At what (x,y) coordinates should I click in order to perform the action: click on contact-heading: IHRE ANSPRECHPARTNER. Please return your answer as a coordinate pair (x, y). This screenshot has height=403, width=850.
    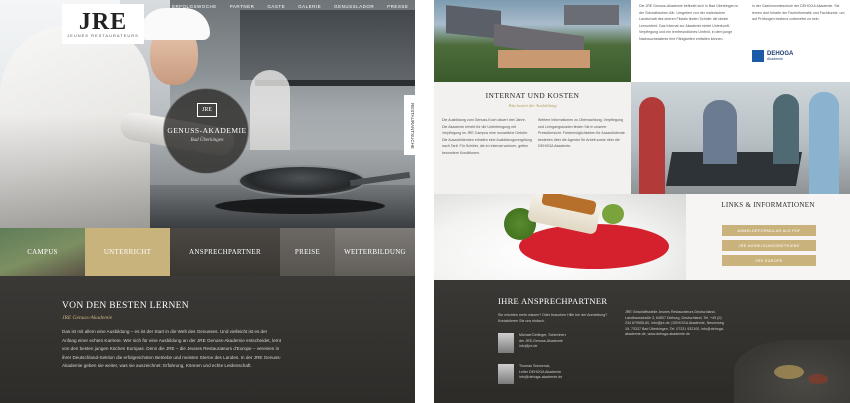
    Looking at the image, I should click on (553, 301).